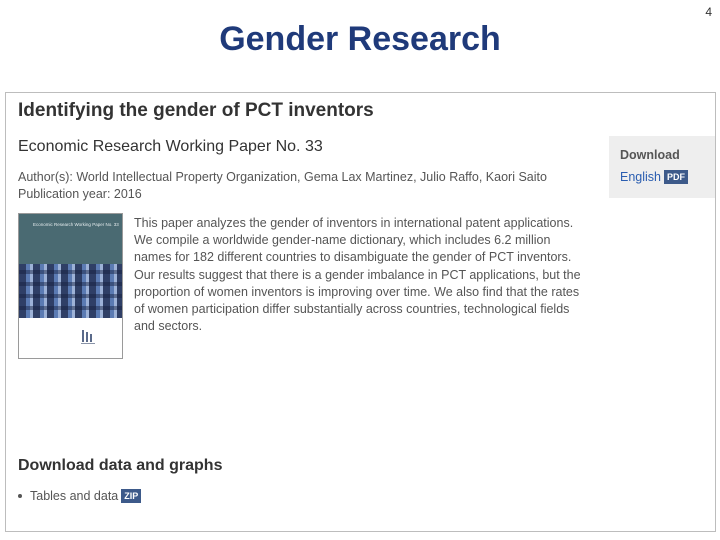  I want to click on pdf-badge: PDF, so click(676, 177).